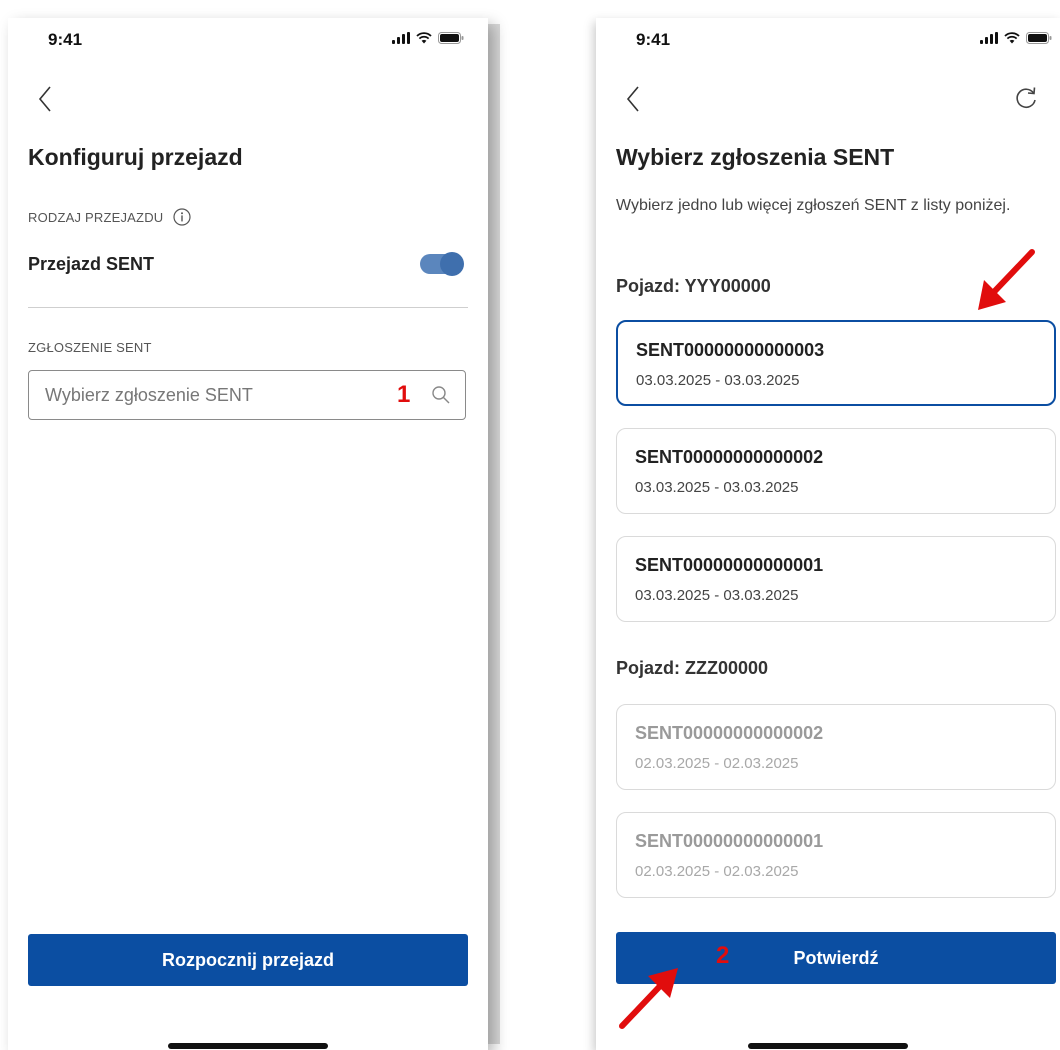  Describe the element at coordinates (135, 157) in the screenshot. I see `page-title: Konfiguruj przejazd` at that location.